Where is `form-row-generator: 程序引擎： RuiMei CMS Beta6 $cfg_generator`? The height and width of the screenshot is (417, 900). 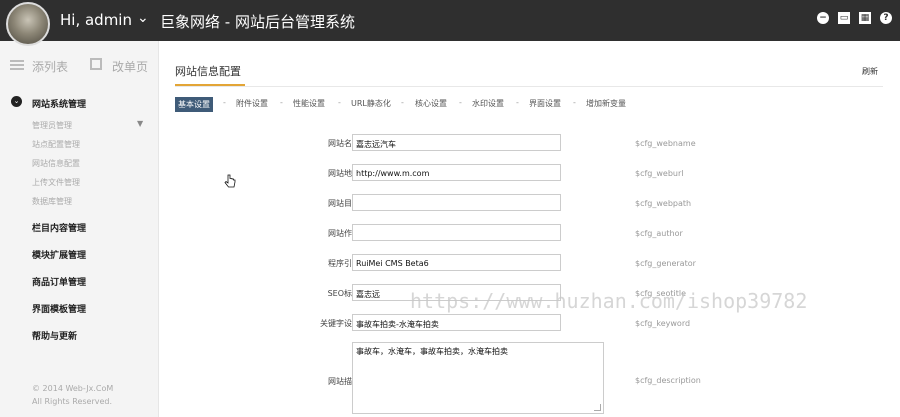 form-row-generator: 程序引擎： RuiMei CMS Beta6 $cfg_generator is located at coordinates (529, 263).